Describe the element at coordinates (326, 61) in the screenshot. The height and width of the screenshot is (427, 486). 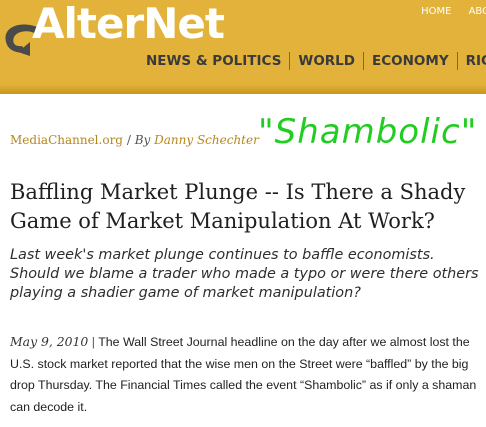
I see `nav-item-world: WORLD` at that location.